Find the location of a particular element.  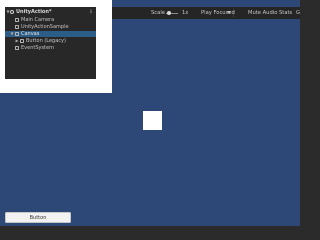

hierarchy-item-eventsystem: EventSystem is located at coordinates (50, 48).